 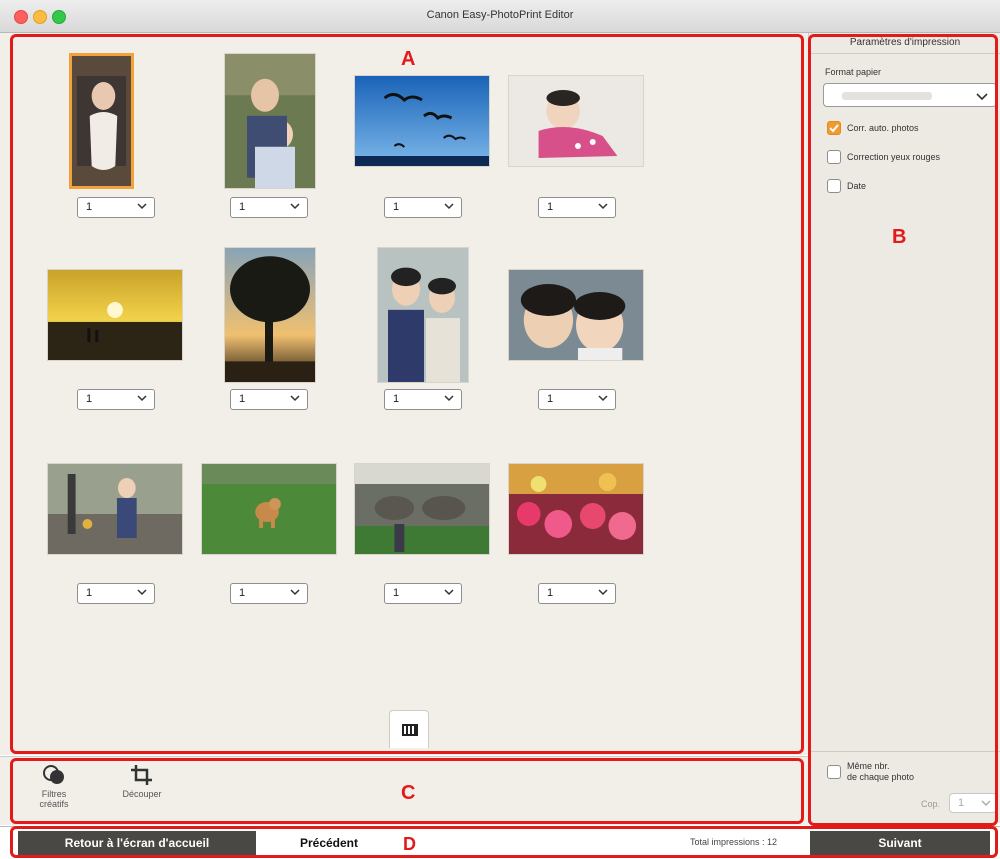 What do you see at coordinates (141, 775) in the screenshot?
I see `crop-icon` at bounding box center [141, 775].